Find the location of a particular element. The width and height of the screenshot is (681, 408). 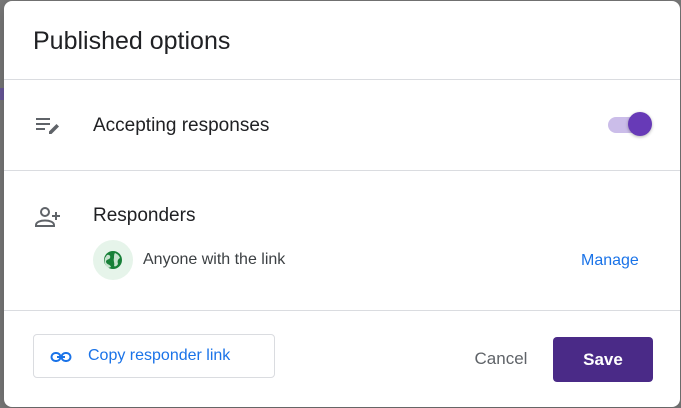

copy-responder-link-label: Copy responder link is located at coordinates (159, 355).